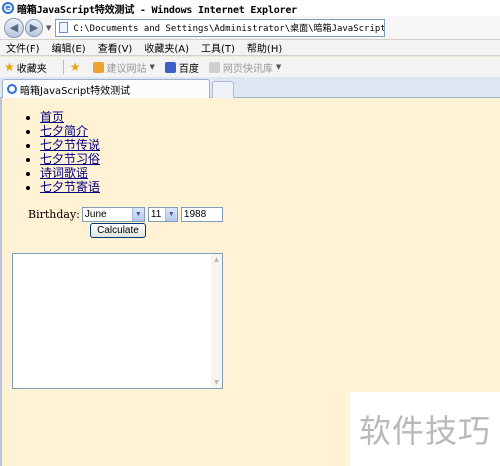 Image resolution: width=500 pixels, height=466 pixels. What do you see at coordinates (69, 47) in the screenshot?
I see `menu-edit: 编辑(E)` at bounding box center [69, 47].